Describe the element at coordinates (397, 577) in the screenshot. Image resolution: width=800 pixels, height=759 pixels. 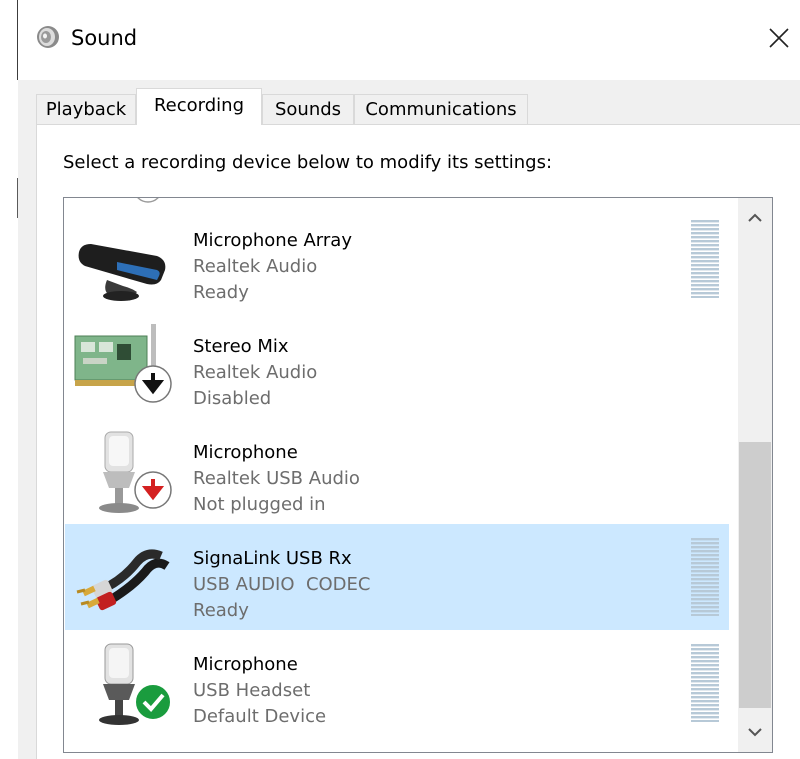
I see `device-item-signalink: SignaLink USB Rx USB AUDIO CODEC Ready` at that location.